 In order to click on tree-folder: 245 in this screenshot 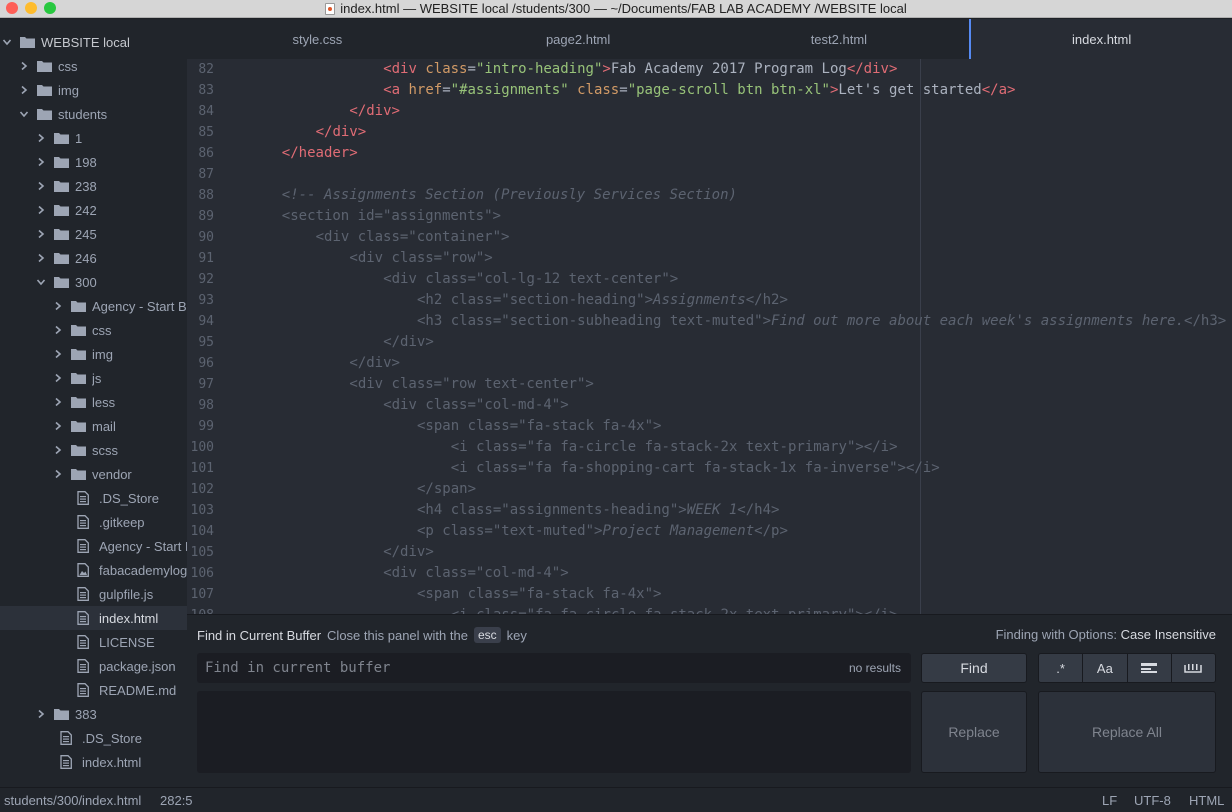, I will do `click(93, 234)`.